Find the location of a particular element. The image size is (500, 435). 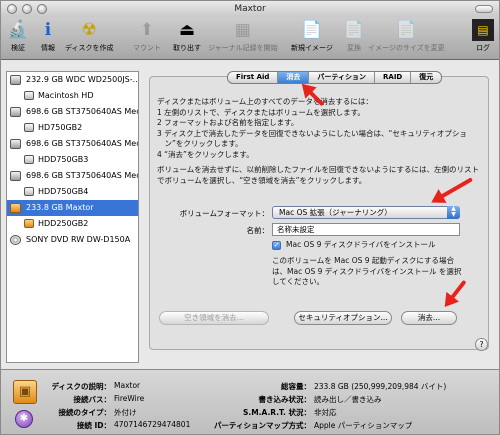

write-status-value: 読み出し／書き込み is located at coordinates (348, 399).